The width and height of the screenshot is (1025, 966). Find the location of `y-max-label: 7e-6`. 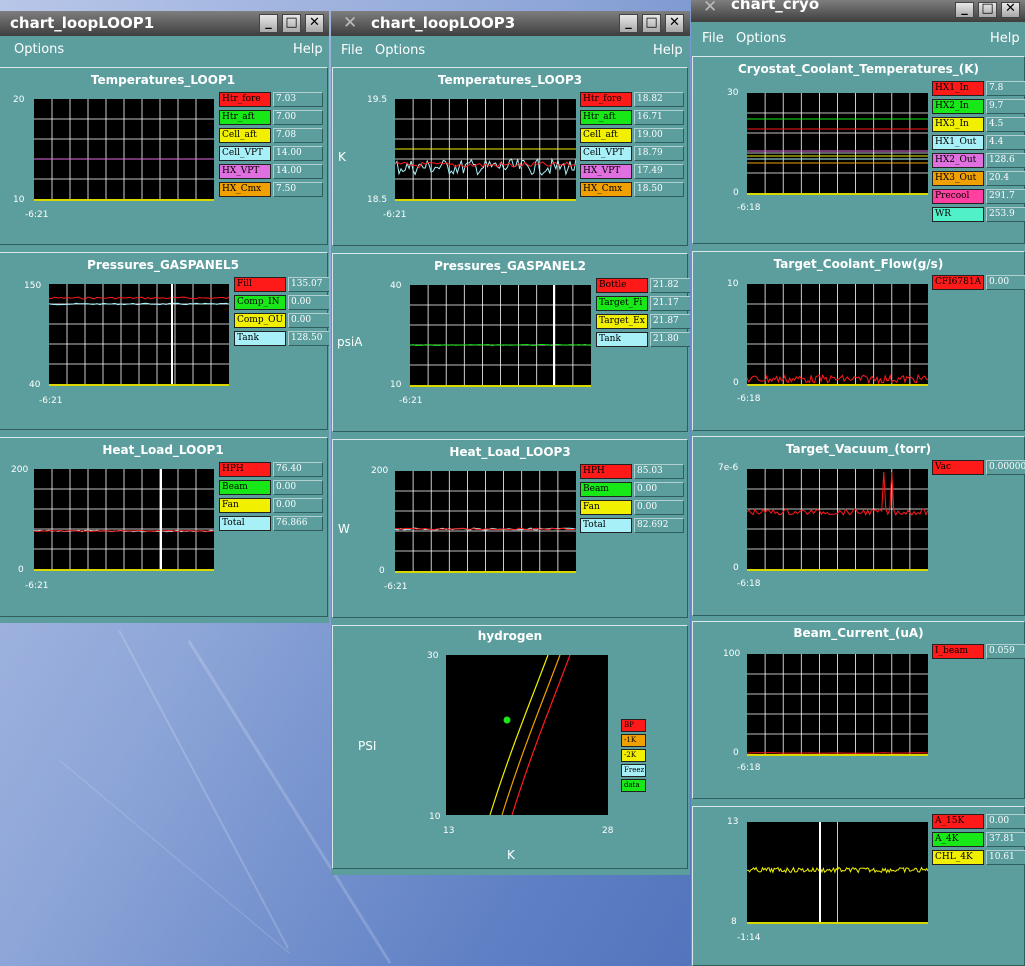

y-max-label: 7e-6 is located at coordinates (728, 468).